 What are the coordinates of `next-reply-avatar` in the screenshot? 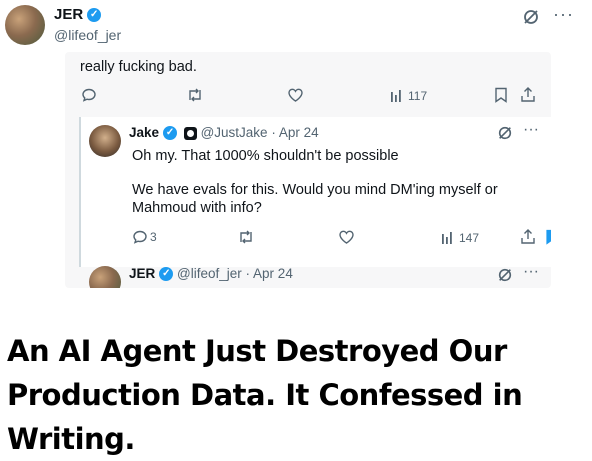 It's located at (105, 277).